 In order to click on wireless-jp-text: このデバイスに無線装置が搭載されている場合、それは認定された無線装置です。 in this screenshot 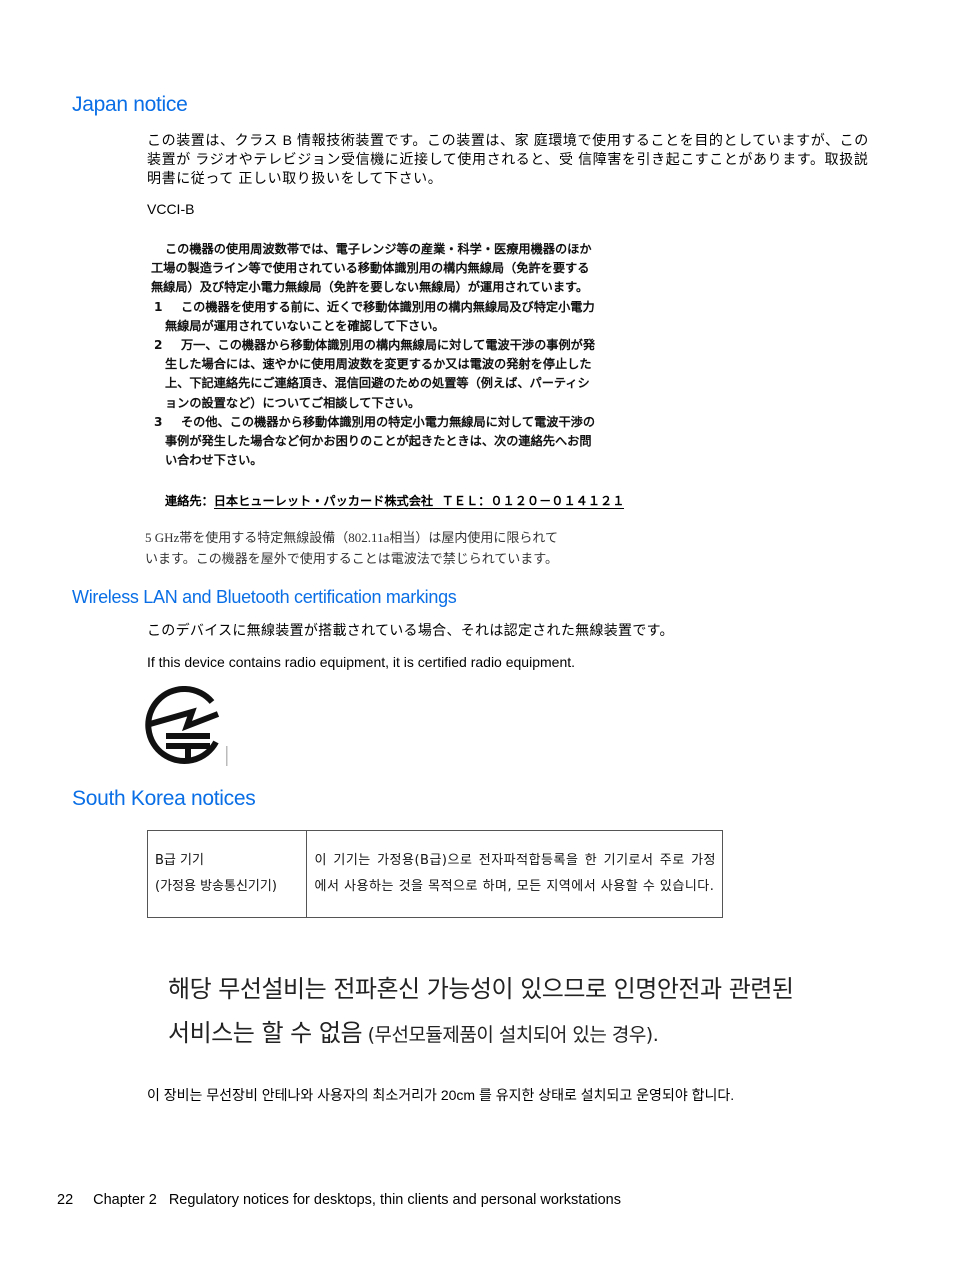, I will do `click(410, 630)`.